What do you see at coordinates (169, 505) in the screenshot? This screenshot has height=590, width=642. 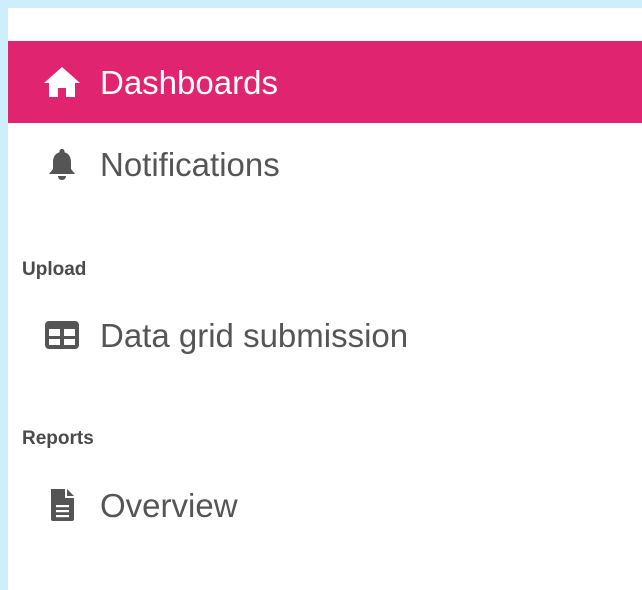 I see `sidebar-item-label: Overview` at bounding box center [169, 505].